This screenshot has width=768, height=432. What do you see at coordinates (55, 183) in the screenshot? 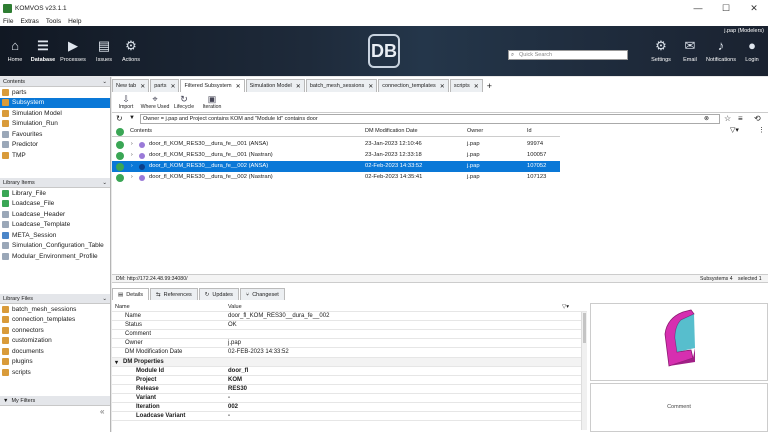
I see `library-items-header: Library Items ⌄` at bounding box center [55, 183].